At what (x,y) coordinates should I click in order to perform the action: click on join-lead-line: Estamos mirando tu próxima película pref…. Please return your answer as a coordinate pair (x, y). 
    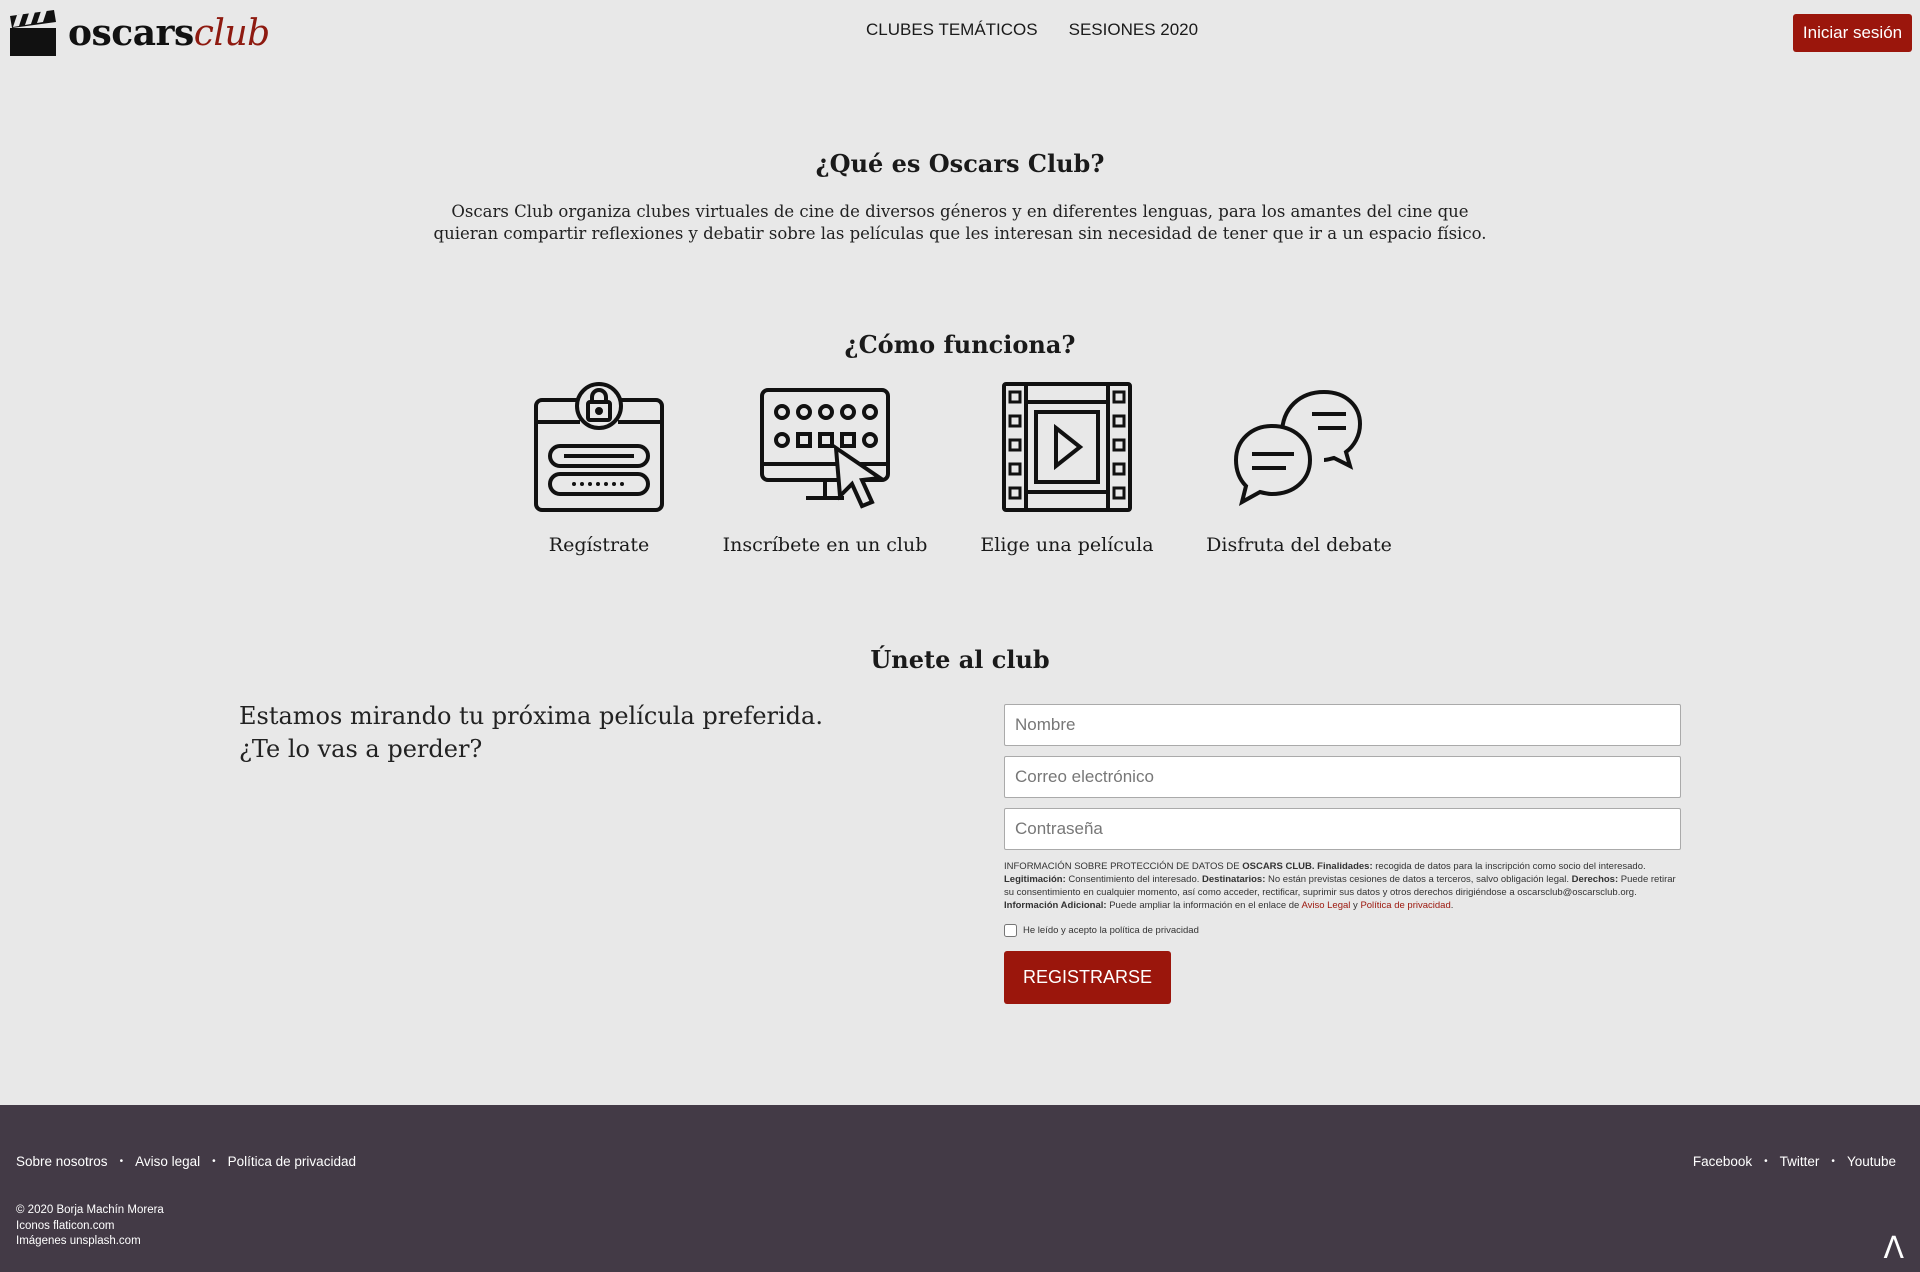
    Looking at the image, I should click on (531, 716).